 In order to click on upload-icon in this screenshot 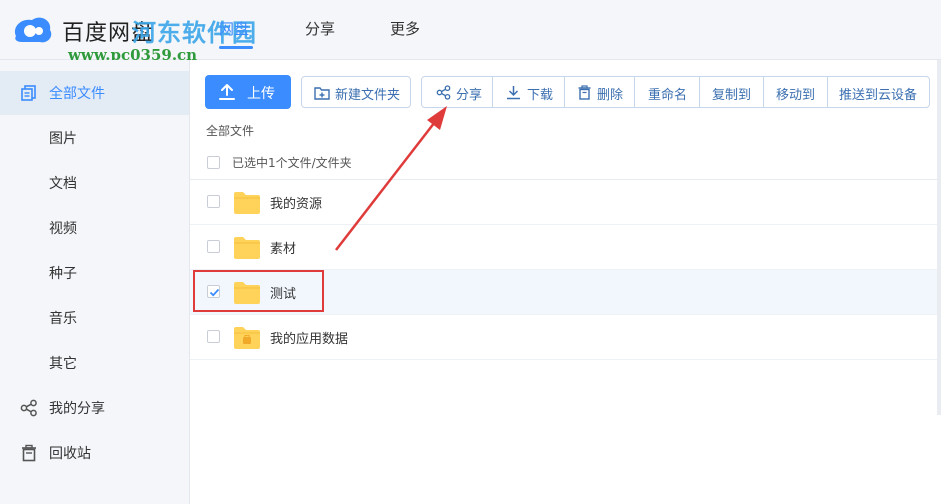, I will do `click(227, 92)`.